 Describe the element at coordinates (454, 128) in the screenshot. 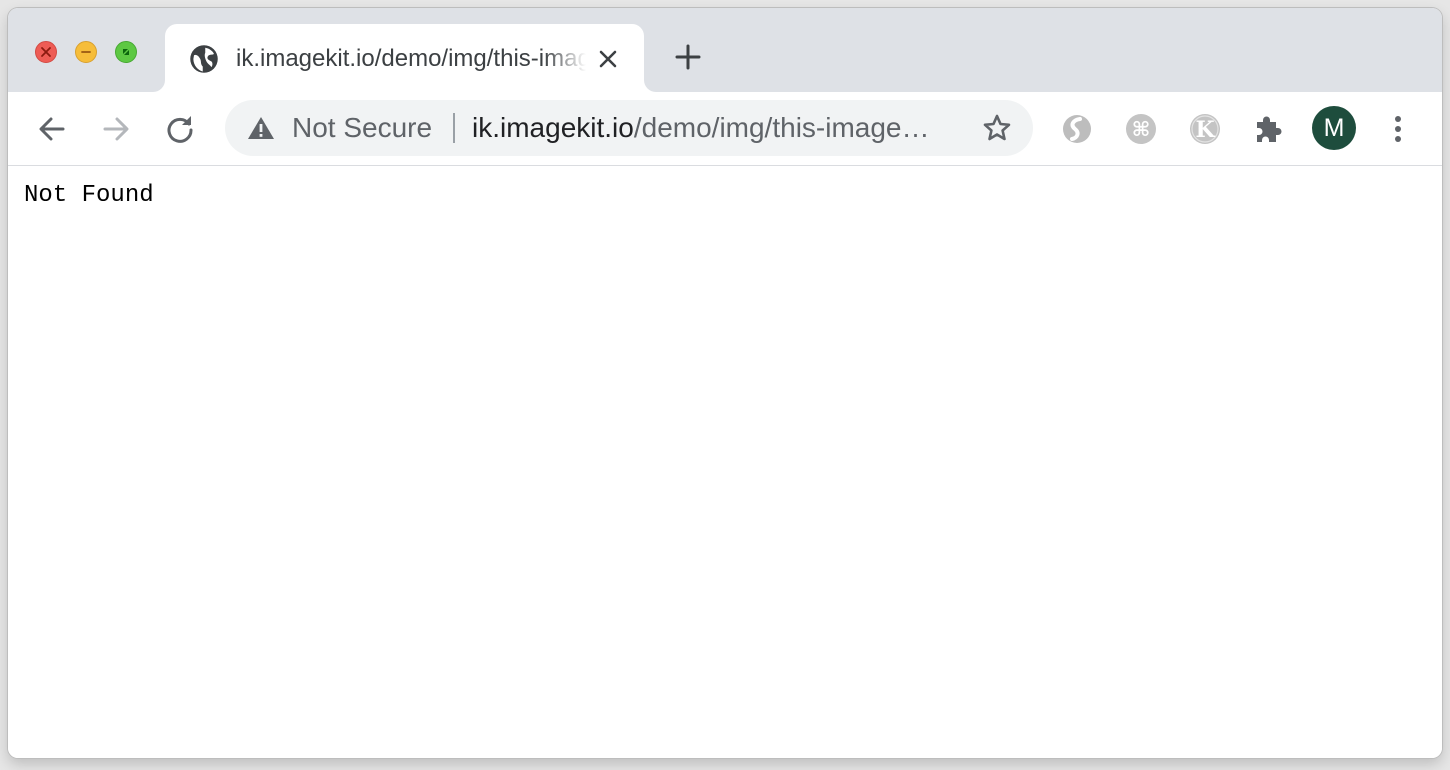

I see `omnibox-divider` at that location.